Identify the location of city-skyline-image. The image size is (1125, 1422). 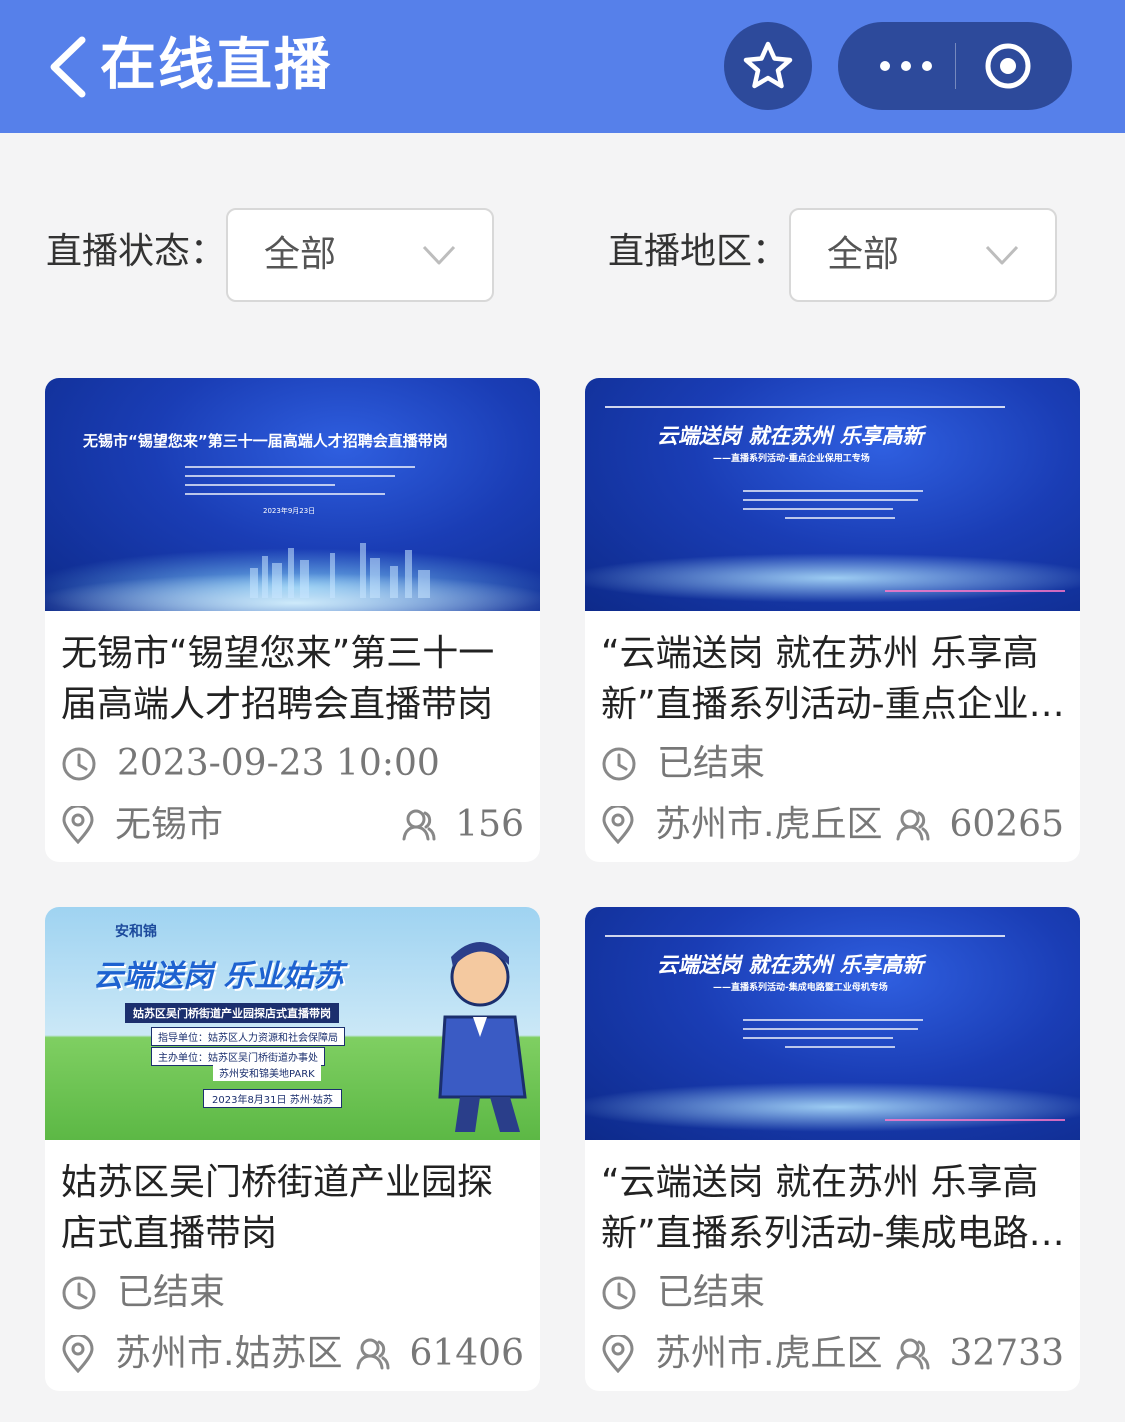
(340, 570).